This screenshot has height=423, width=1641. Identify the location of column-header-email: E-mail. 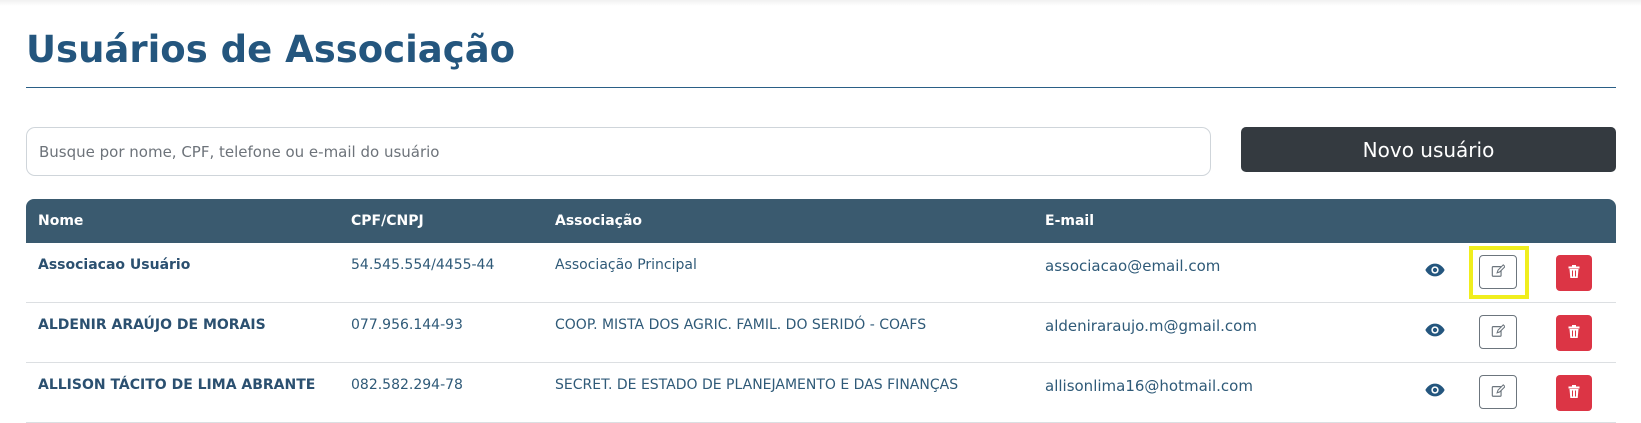
(1069, 221).